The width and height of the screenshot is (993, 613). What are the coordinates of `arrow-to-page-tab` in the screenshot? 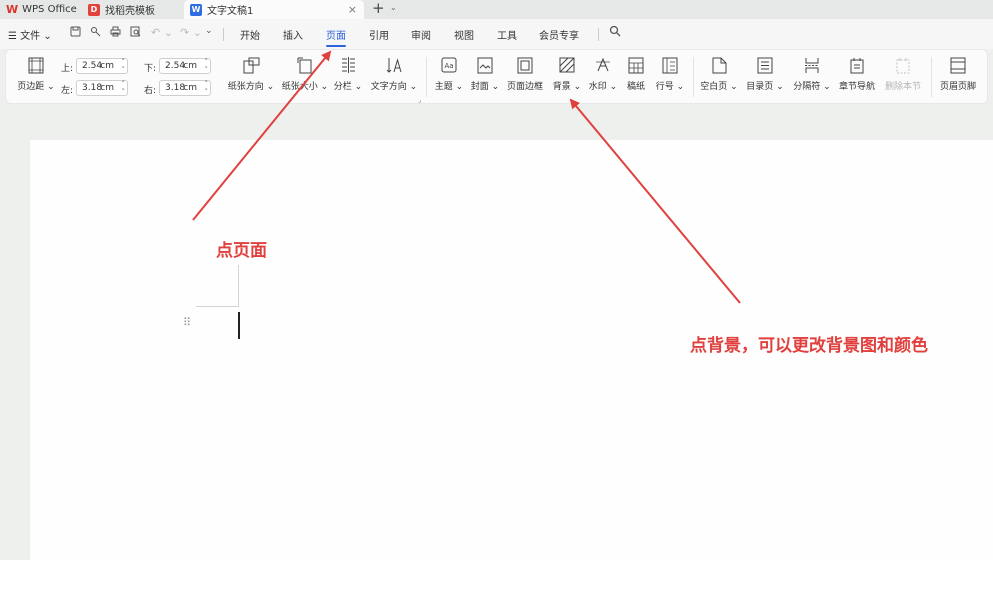 It's located at (262, 135).